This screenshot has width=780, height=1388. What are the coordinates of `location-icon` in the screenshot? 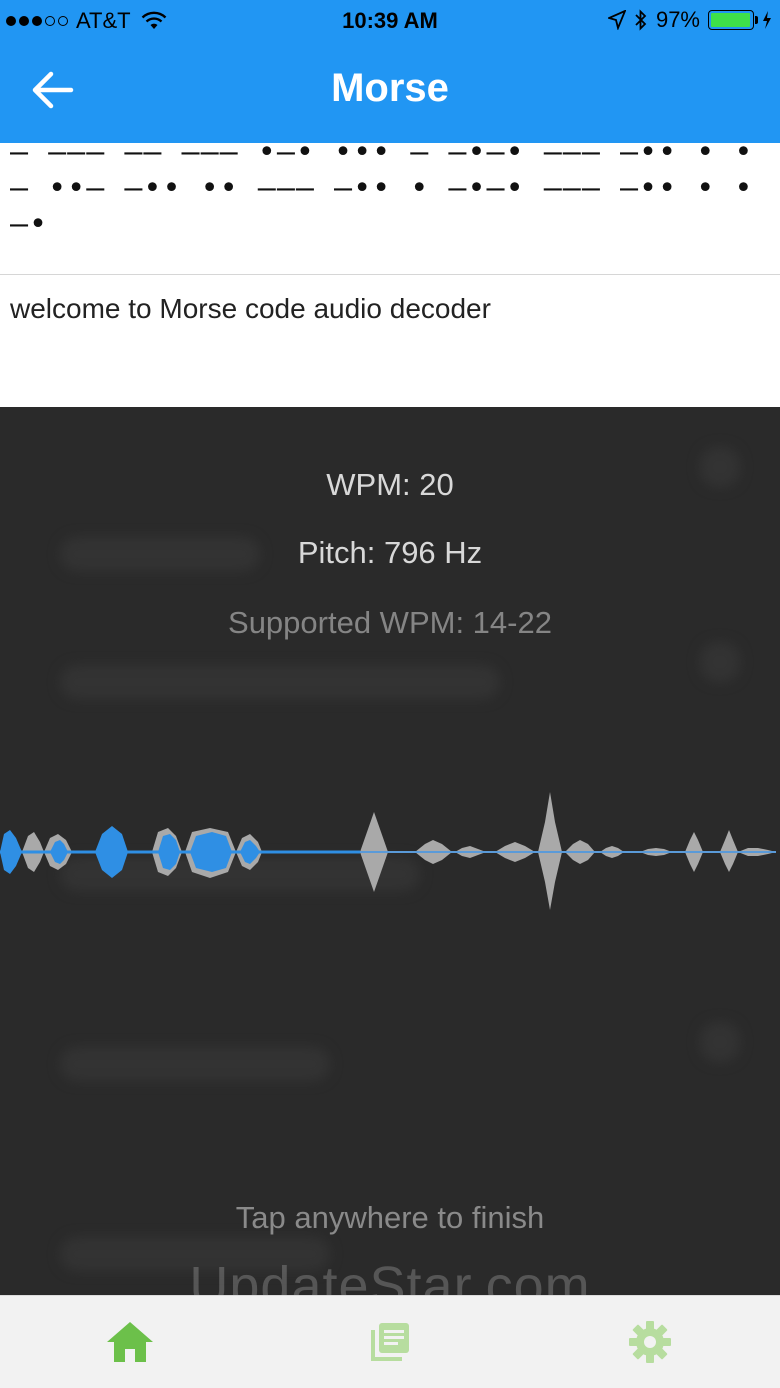 It's located at (616, 20).